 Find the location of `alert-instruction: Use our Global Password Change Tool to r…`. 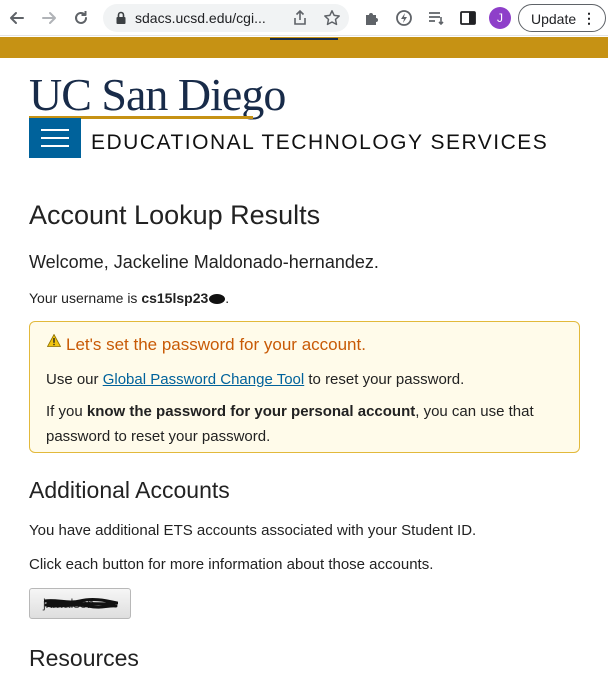

alert-instruction: Use our Global Password Change Tool to r… is located at coordinates (255, 379).